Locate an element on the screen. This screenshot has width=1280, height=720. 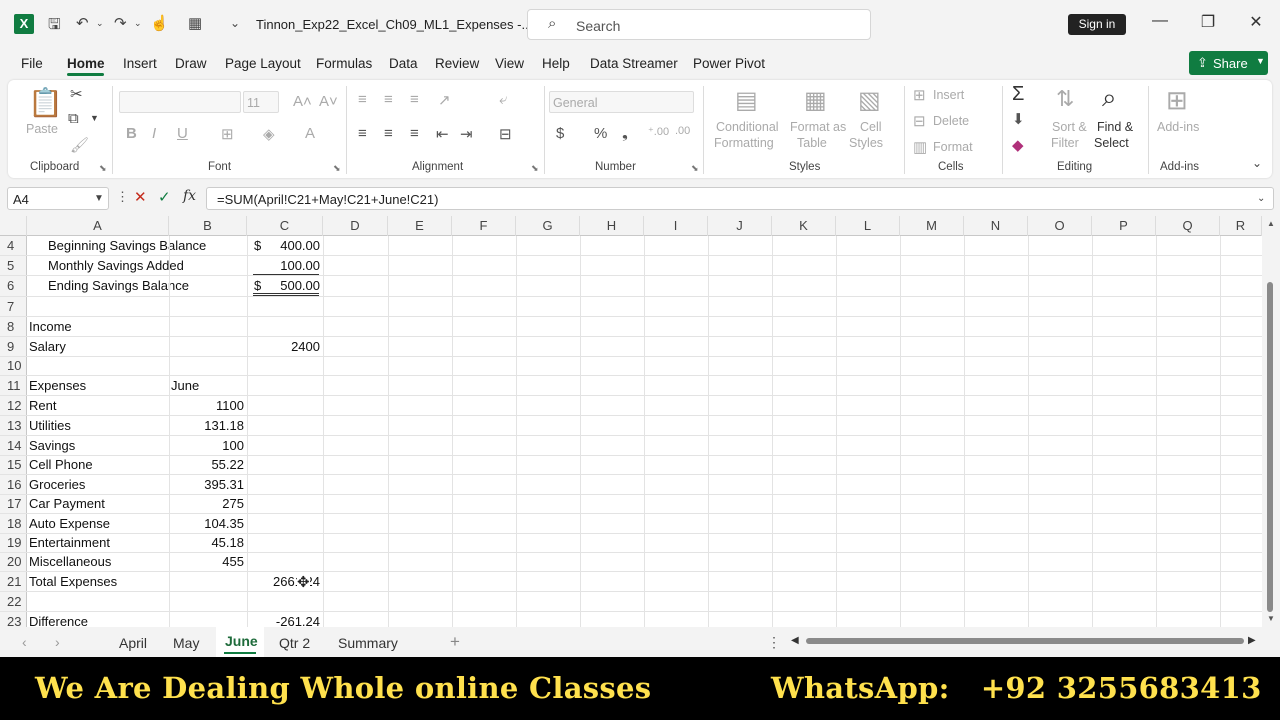
prev-sheet-icon: ‹ is located at coordinates (24, 642).